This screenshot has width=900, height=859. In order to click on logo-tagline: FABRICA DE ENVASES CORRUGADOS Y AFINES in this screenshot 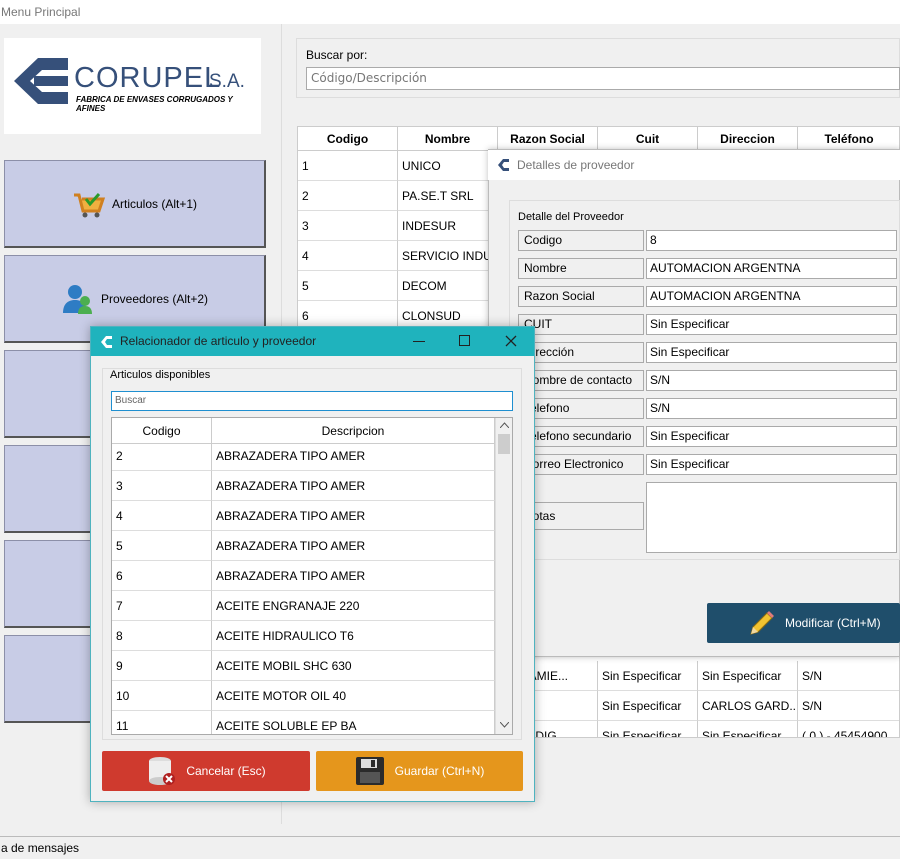, I will do `click(154, 104)`.